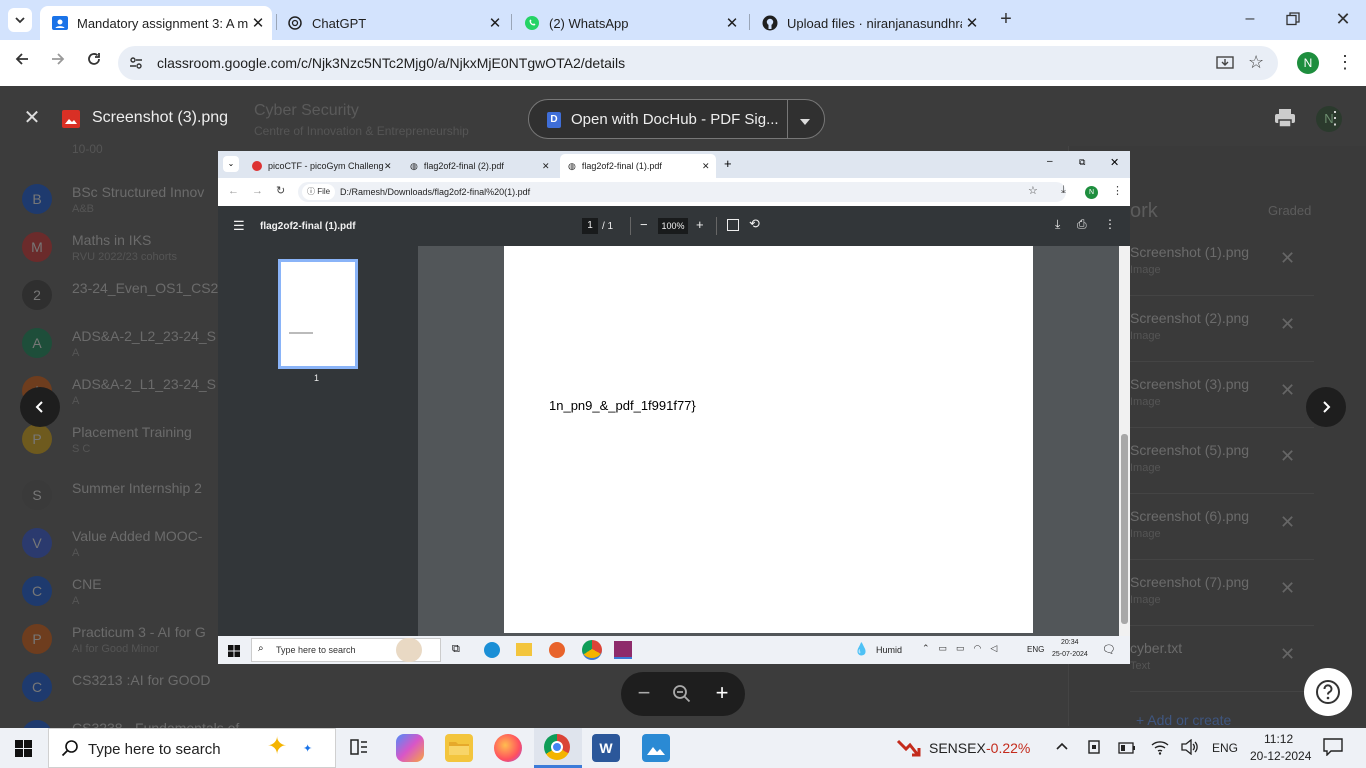 The width and height of the screenshot is (1366, 768). I want to click on bg-attached-file: Screenshot (3).png Image ✕, so click(1222, 402).